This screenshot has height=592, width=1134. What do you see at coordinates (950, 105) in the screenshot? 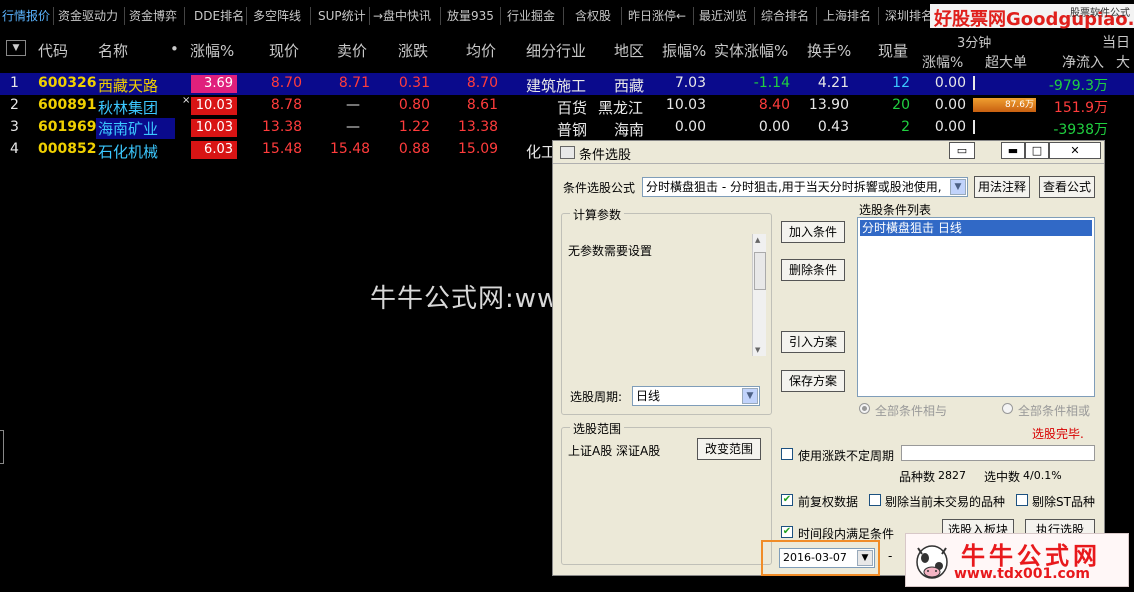
I see `3min-pct: 0.00` at bounding box center [950, 105].